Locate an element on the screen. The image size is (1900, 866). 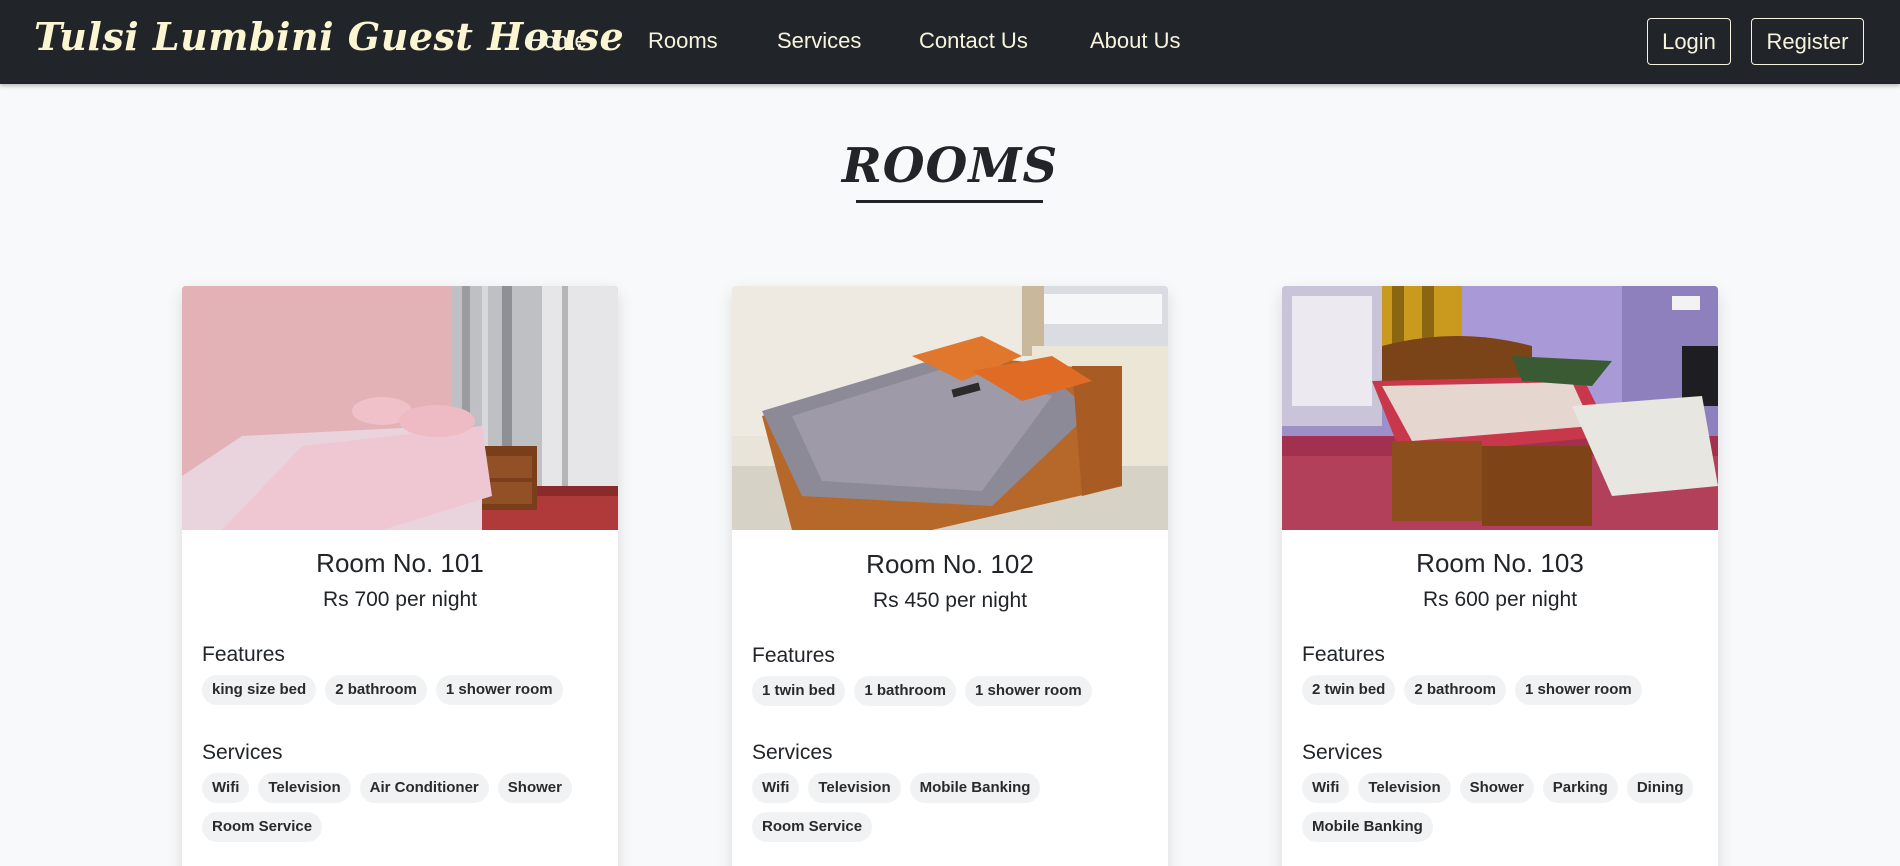
features-list: 2 twin bed 2 bathroom 1 shower room is located at coordinates (1502, 690).